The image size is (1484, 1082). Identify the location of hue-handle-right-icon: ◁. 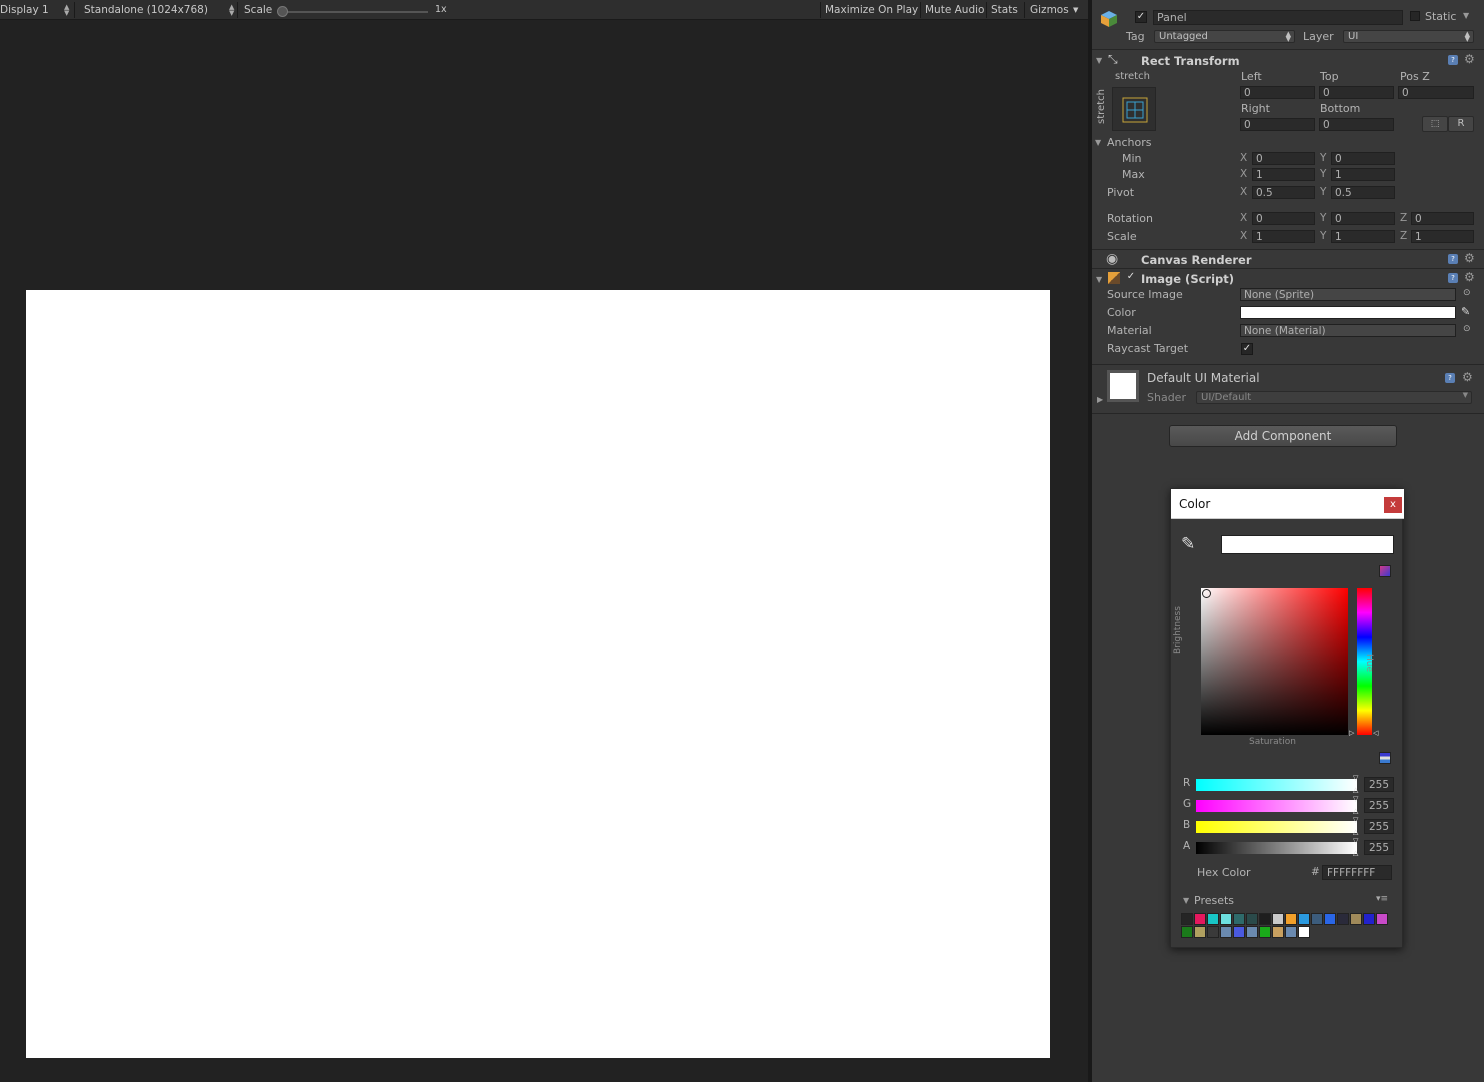
(1375, 733).